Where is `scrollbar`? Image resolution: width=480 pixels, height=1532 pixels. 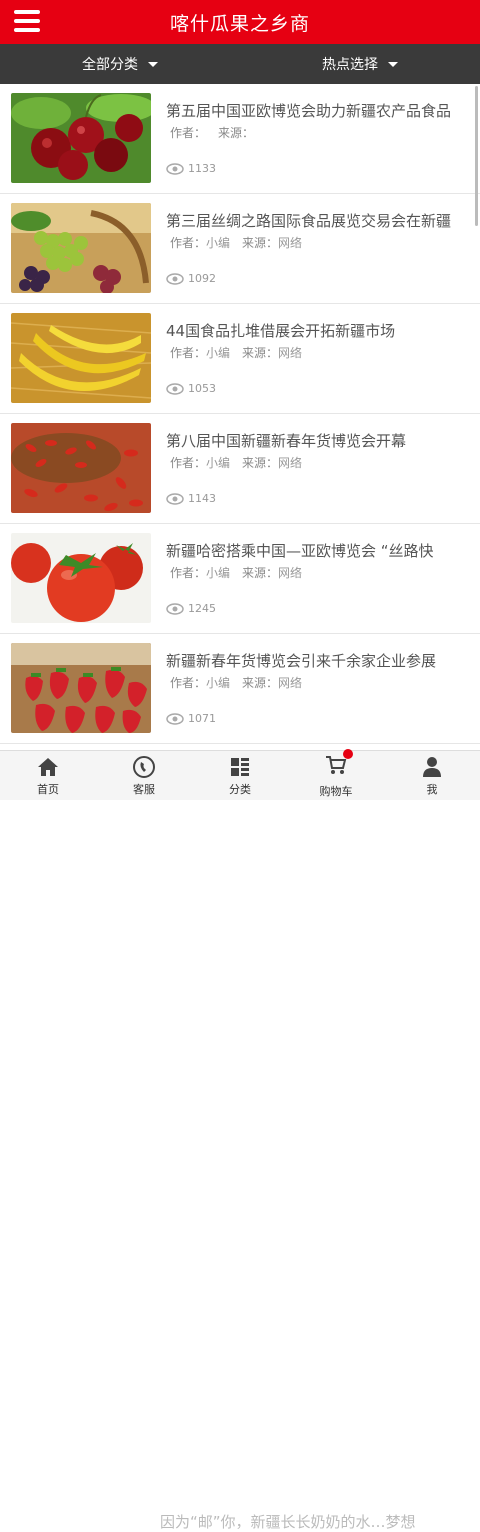 scrollbar is located at coordinates (476, 156).